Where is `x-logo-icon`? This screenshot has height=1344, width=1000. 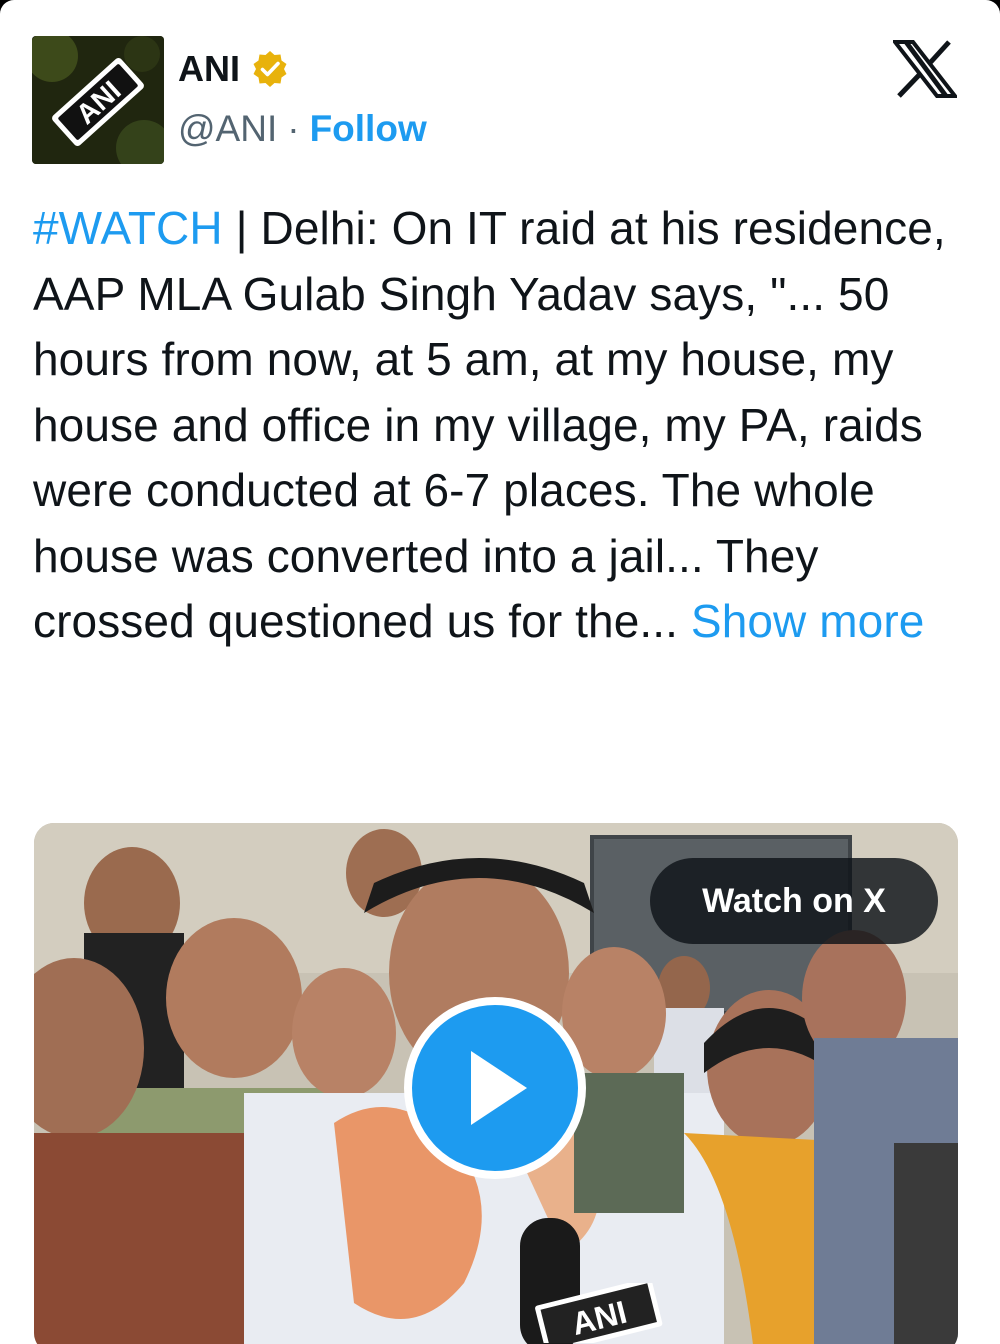
x-logo-icon is located at coordinates (925, 69).